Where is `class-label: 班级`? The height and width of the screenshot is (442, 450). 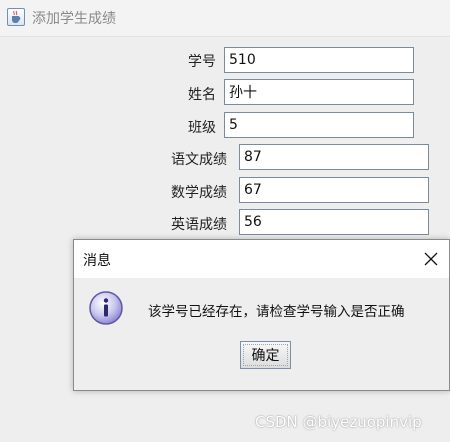
class-label: 班级 is located at coordinates (202, 128).